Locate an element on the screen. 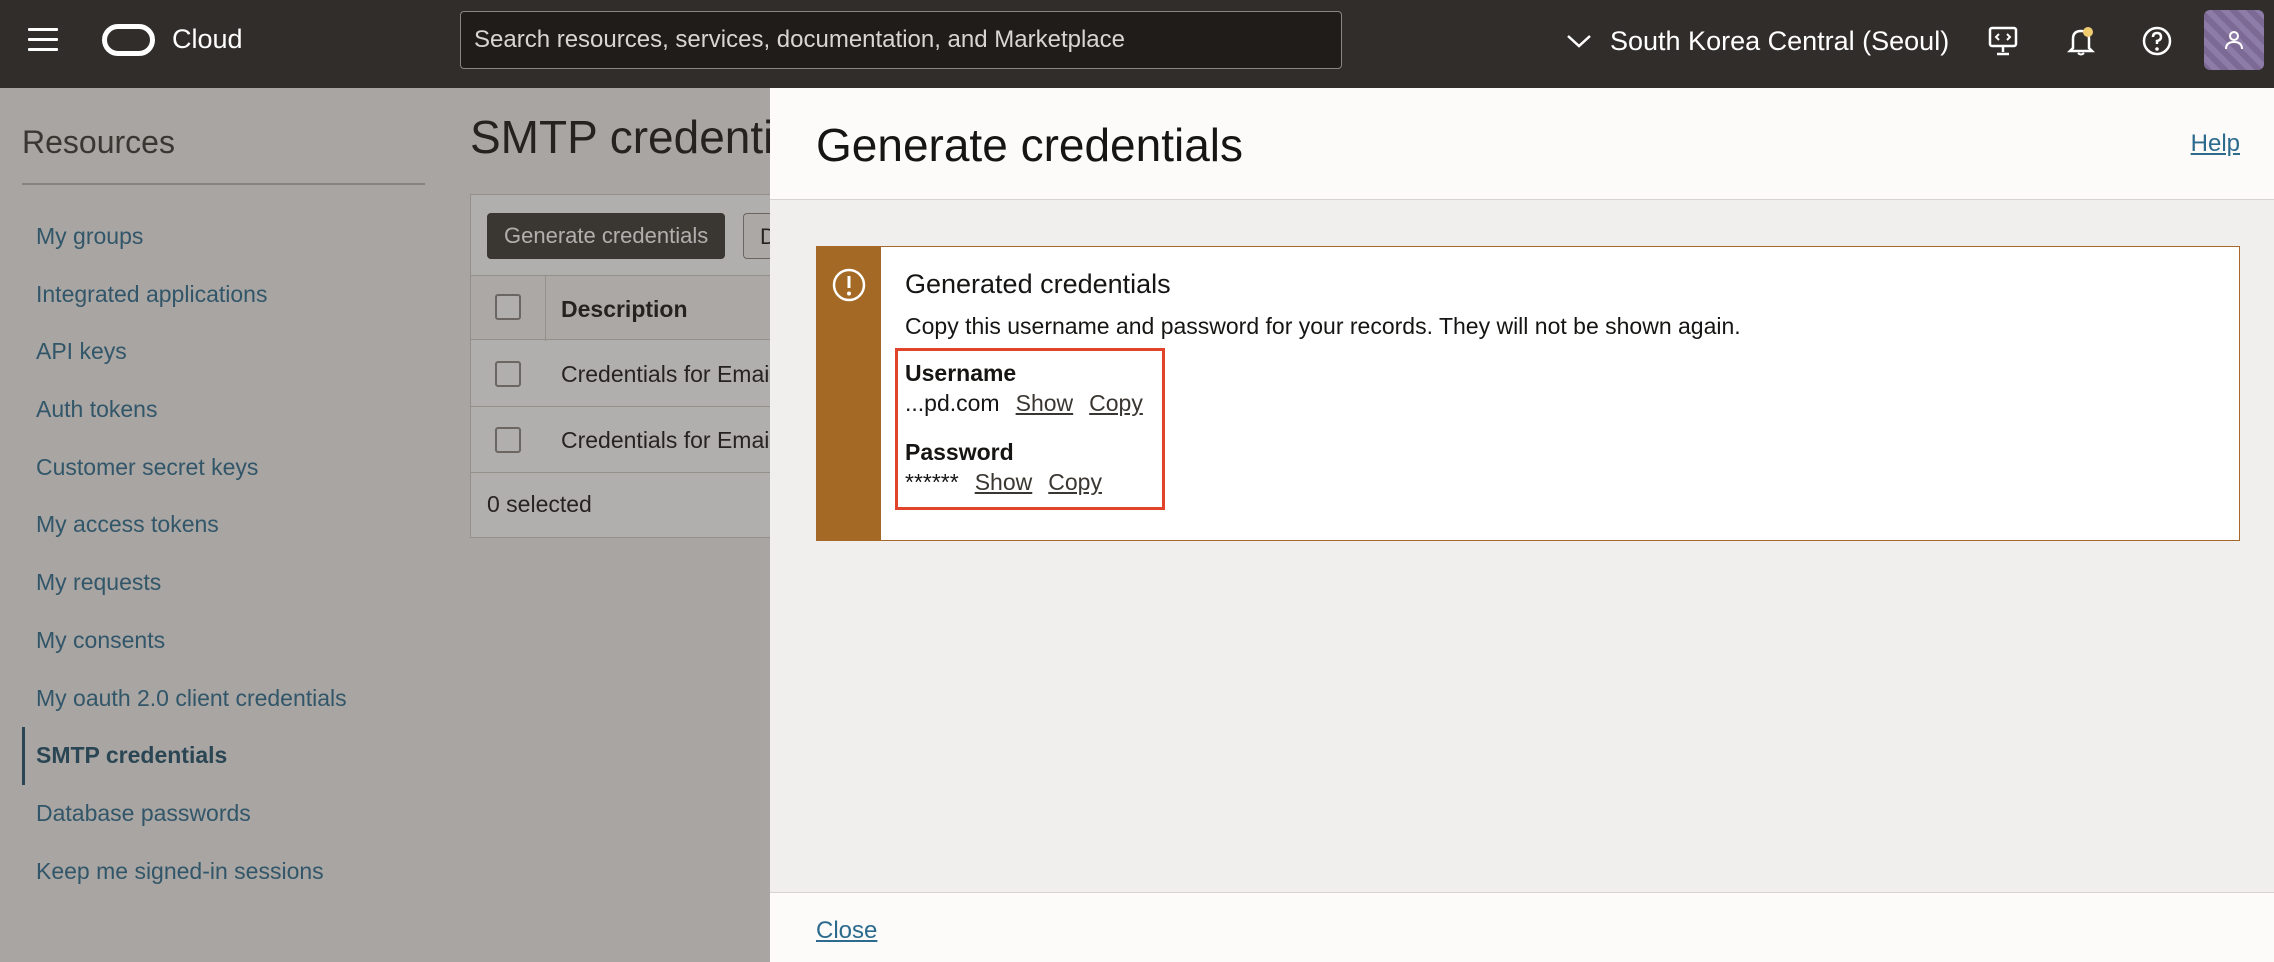 The image size is (2274, 962). drawer-title: Generate credentials is located at coordinates (1030, 145).